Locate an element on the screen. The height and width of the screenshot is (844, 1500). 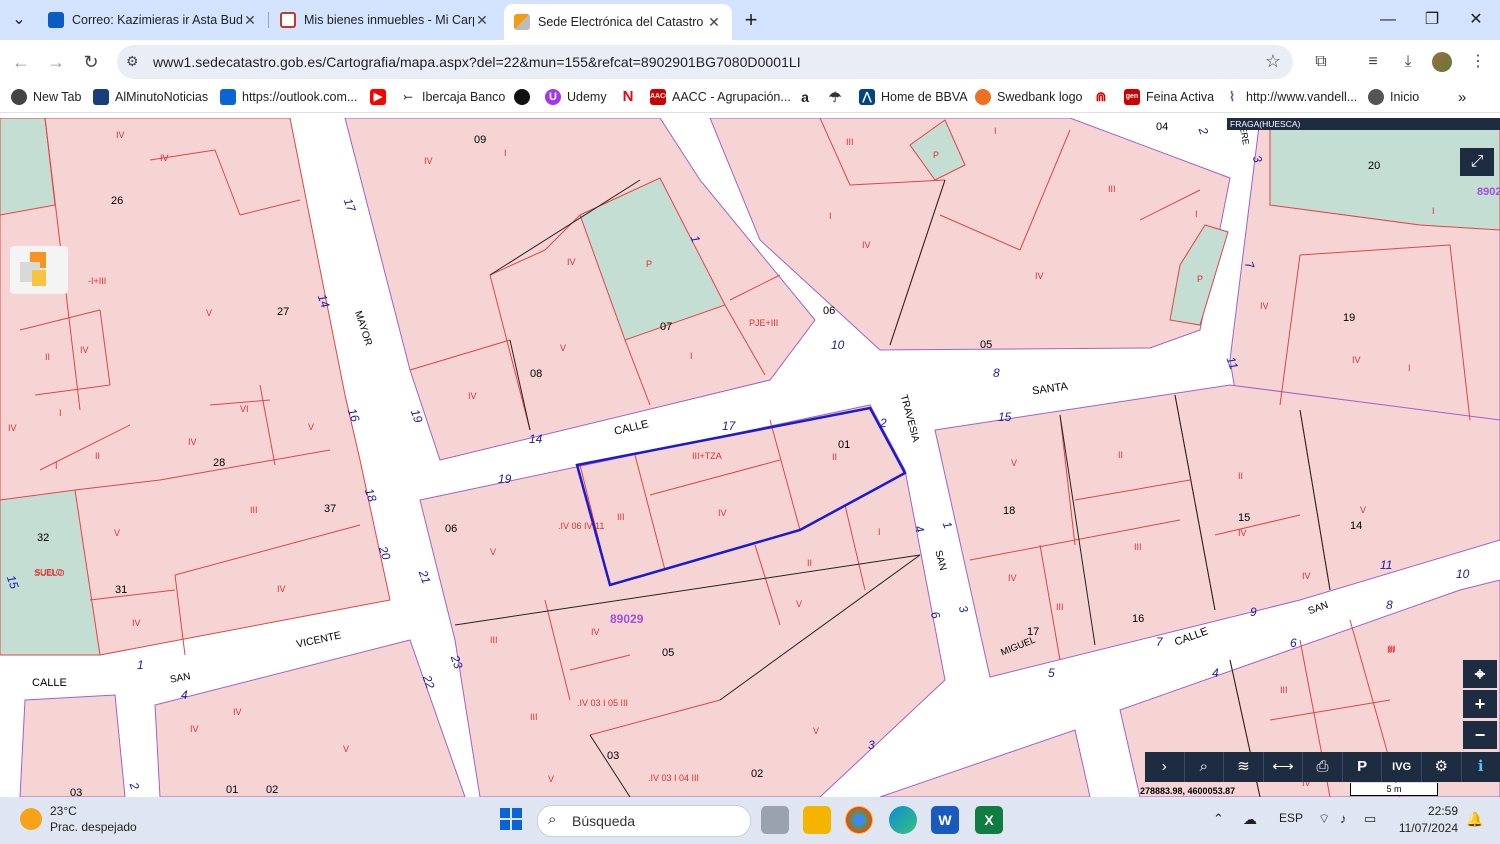
edge-button is located at coordinates (903, 820).